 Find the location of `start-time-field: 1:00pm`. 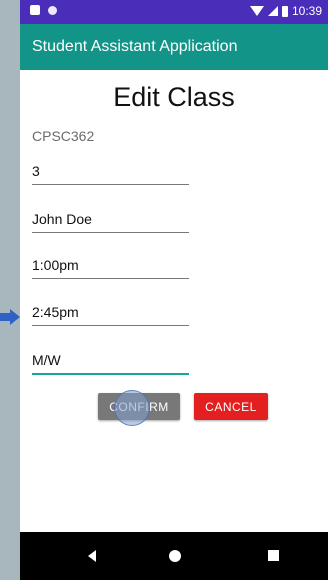

start-time-field: 1:00pm is located at coordinates (110, 265).